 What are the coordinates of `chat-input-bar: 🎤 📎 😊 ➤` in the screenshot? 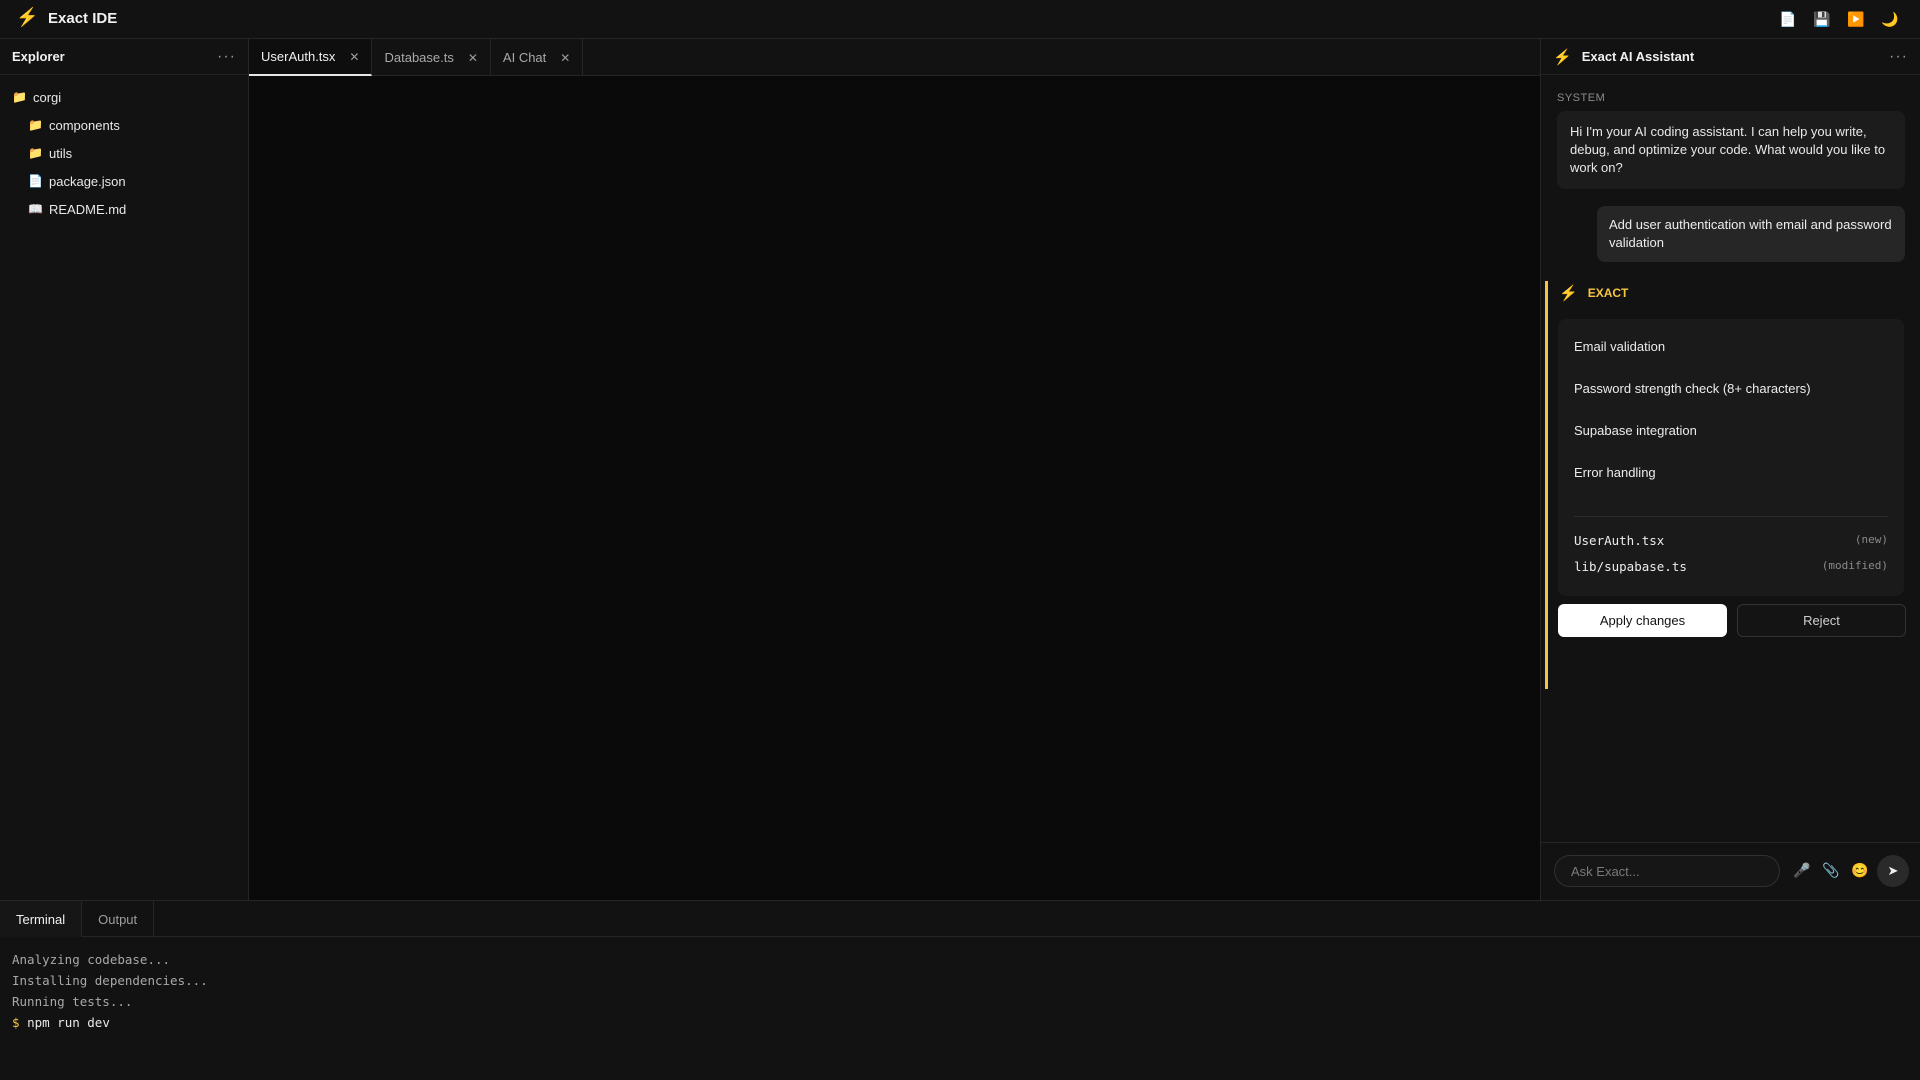 It's located at (1730, 871).